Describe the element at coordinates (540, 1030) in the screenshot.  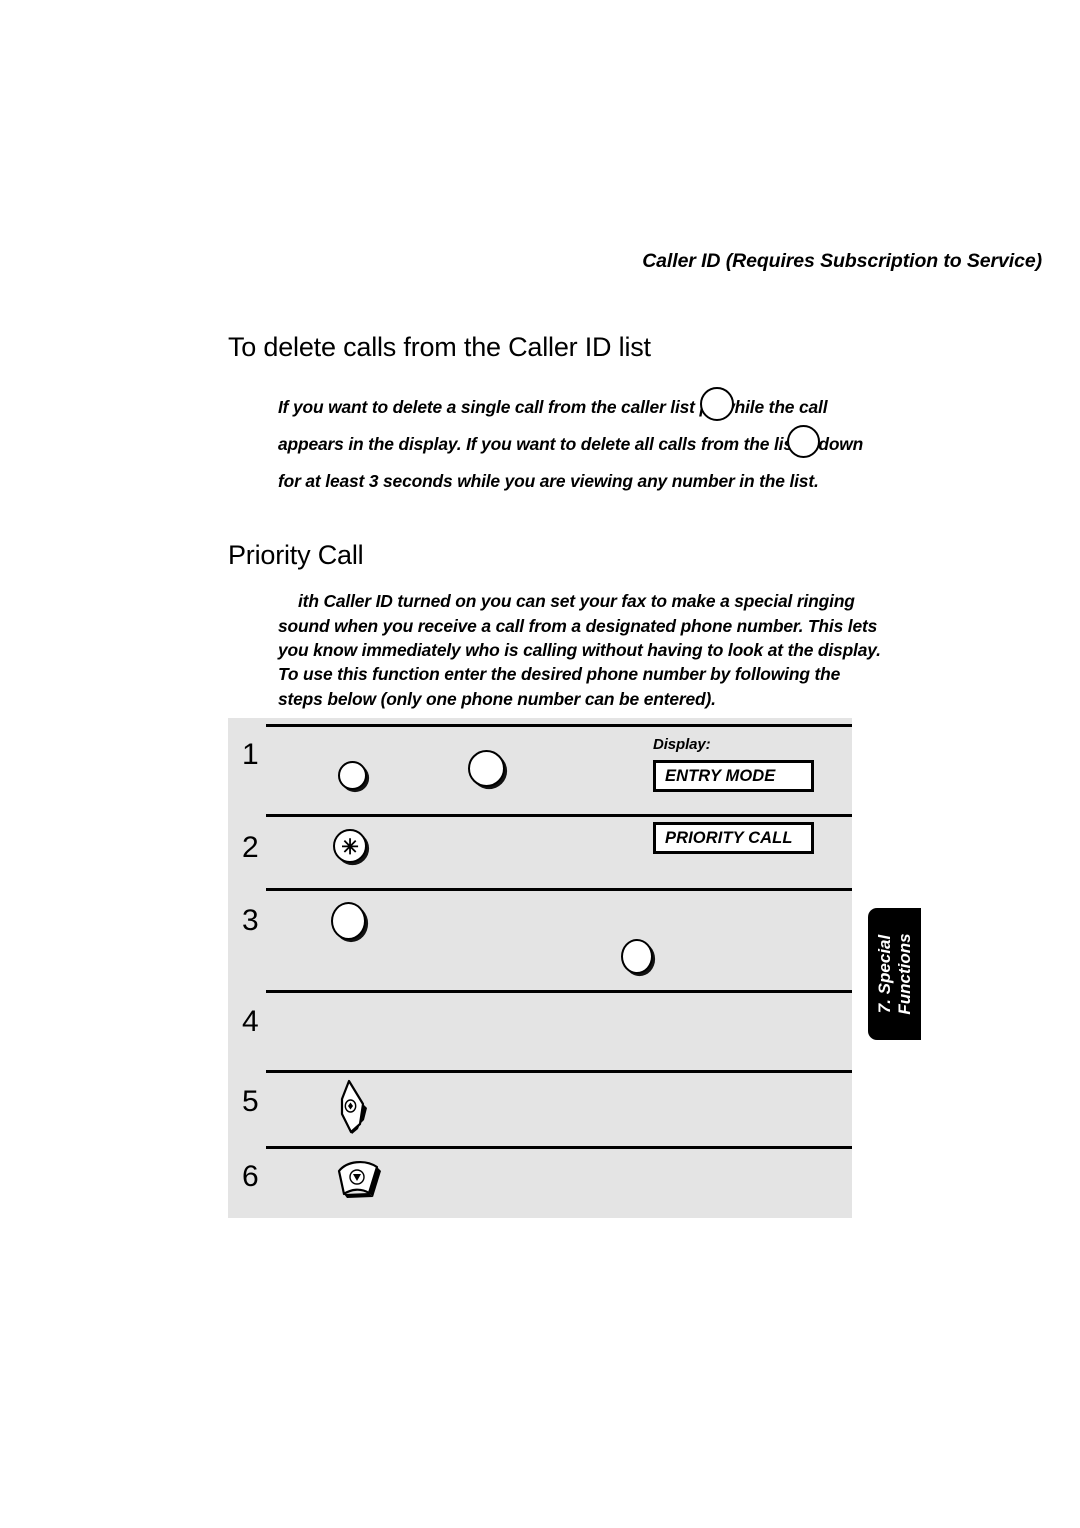
I see `table-row: 4` at that location.